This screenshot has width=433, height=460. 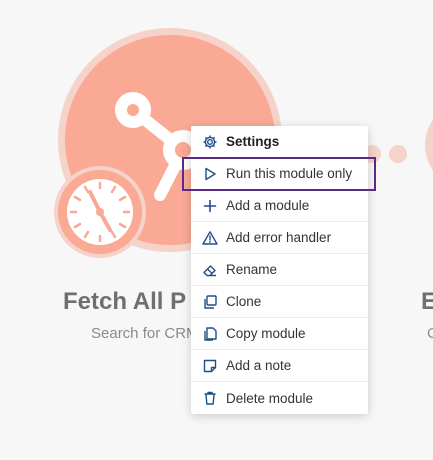 I want to click on menu-item-add-error-handler: Add error handler, so click(x=279, y=238).